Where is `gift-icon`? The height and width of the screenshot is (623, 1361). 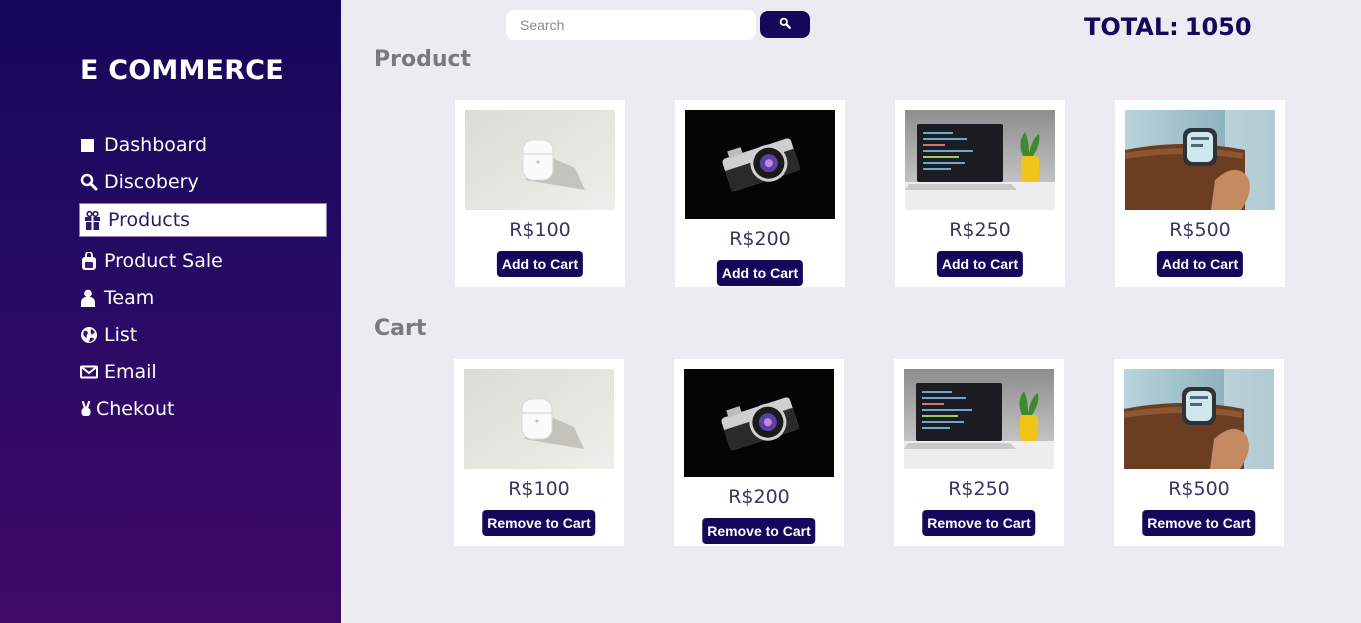 gift-icon is located at coordinates (94, 220).